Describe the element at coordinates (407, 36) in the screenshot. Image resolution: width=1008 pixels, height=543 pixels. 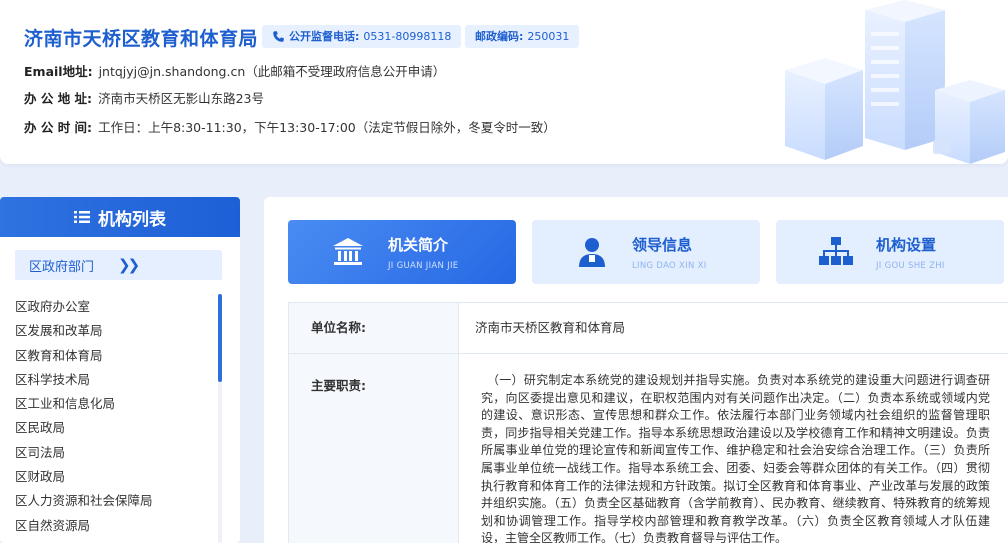
I see `phone-value: 0531-80998118` at that location.